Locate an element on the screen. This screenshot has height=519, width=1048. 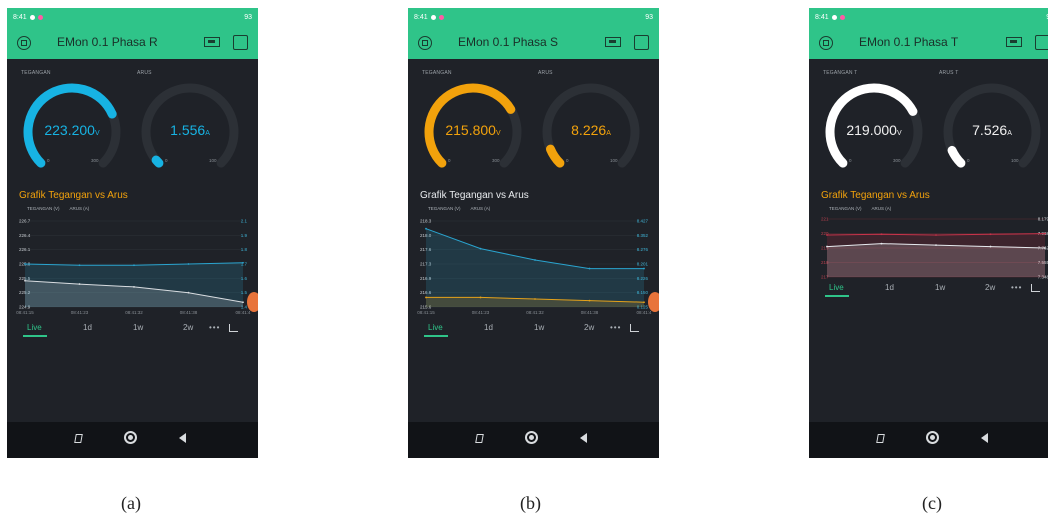
y-tick-right: 2.1 is located at coordinates (244, 221).